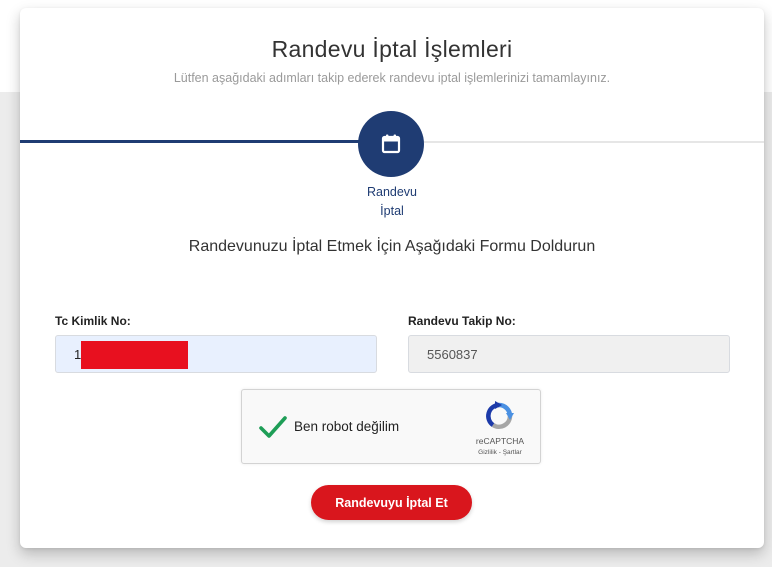  What do you see at coordinates (134, 355) in the screenshot?
I see `redaction-overlay` at bounding box center [134, 355].